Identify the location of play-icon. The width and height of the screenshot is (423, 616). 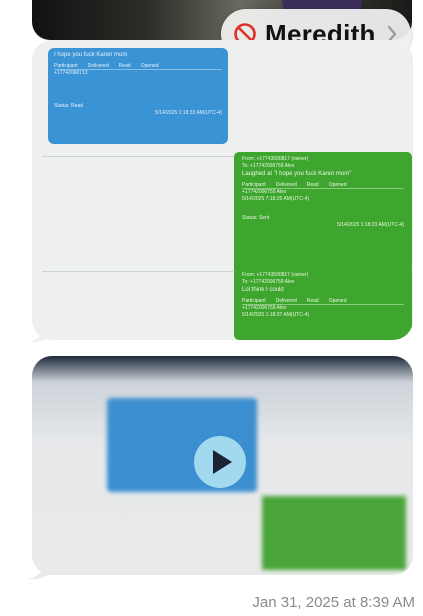
(222, 462).